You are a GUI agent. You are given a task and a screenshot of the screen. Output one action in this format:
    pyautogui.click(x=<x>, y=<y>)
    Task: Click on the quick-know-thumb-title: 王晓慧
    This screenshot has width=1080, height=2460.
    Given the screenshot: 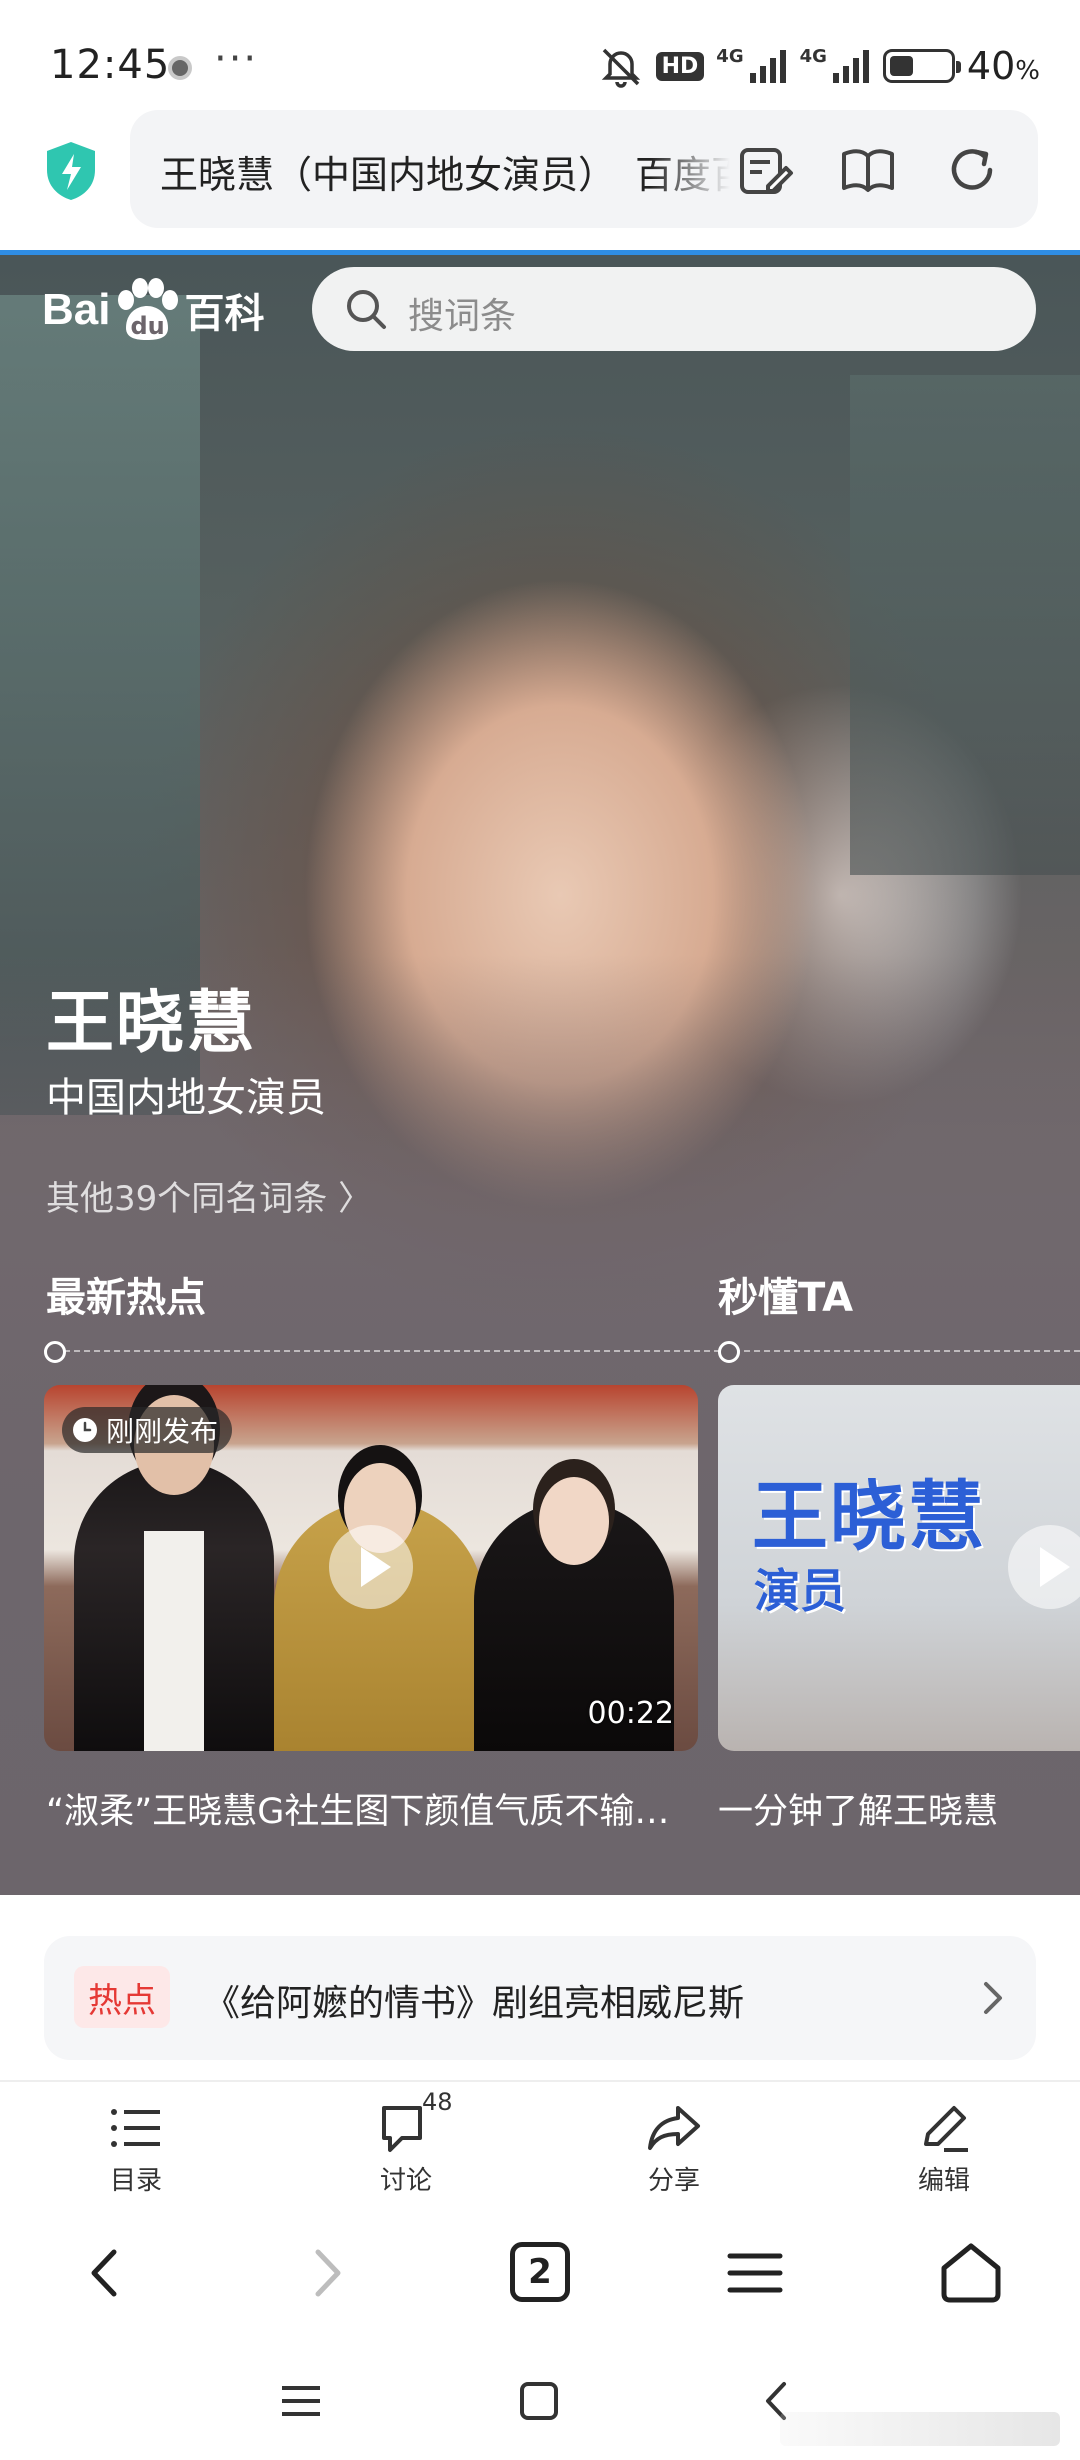 What is the action you would take?
    pyautogui.click(x=869, y=1516)
    